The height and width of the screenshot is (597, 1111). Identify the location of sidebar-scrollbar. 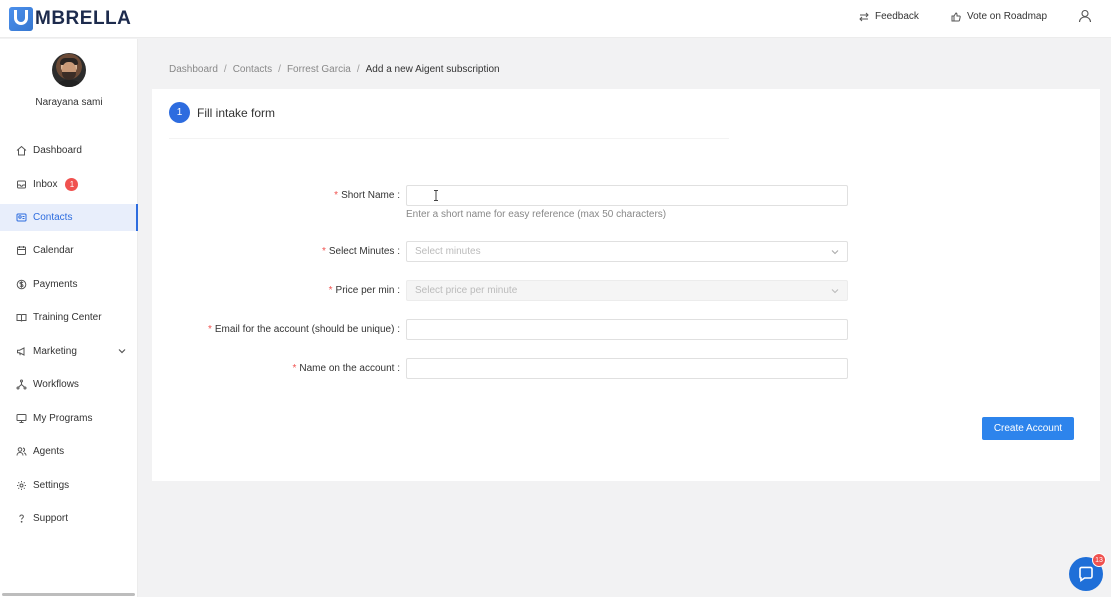
(68, 594).